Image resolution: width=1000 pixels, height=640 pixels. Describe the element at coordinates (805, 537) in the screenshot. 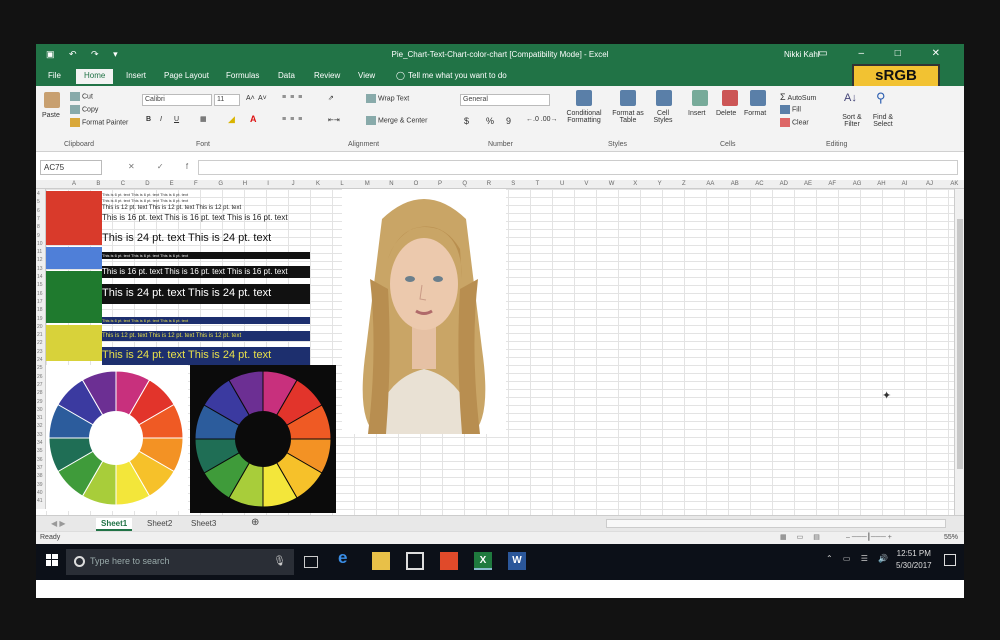

I see `view-buttons: ▦▭▤` at that location.